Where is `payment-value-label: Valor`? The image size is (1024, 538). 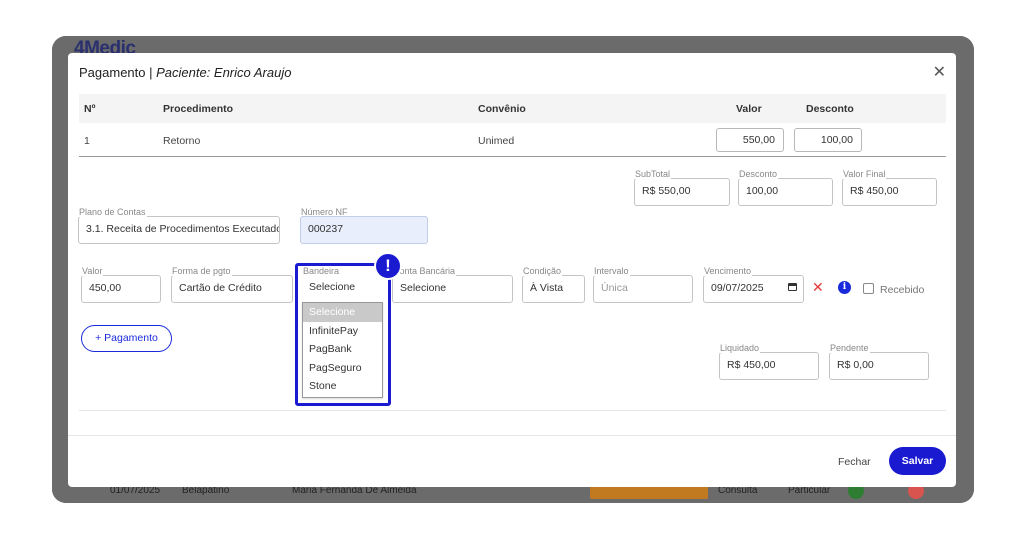
payment-value-label: Valor is located at coordinates (92, 271).